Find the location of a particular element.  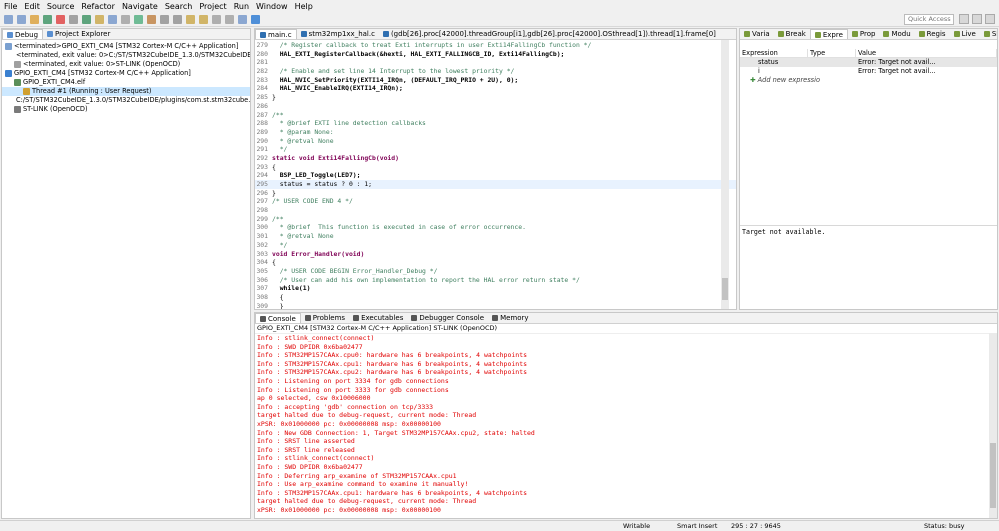

menu-run: Run is located at coordinates (241, 6).